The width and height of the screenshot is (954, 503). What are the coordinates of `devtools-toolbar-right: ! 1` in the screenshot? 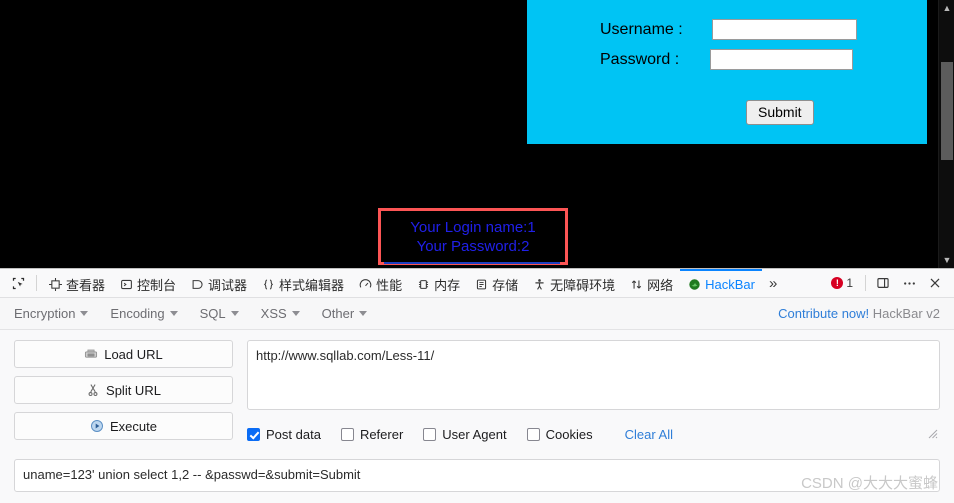 It's located at (888, 283).